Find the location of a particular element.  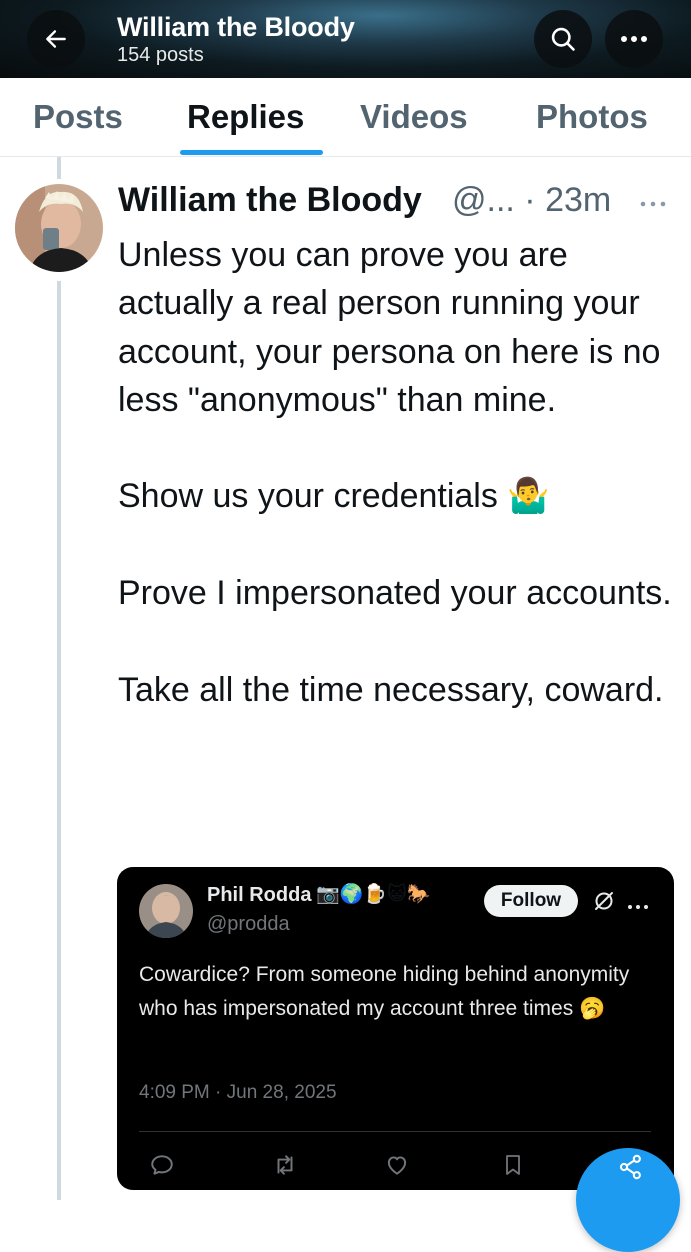

thread-line is located at coordinates (59, 740).